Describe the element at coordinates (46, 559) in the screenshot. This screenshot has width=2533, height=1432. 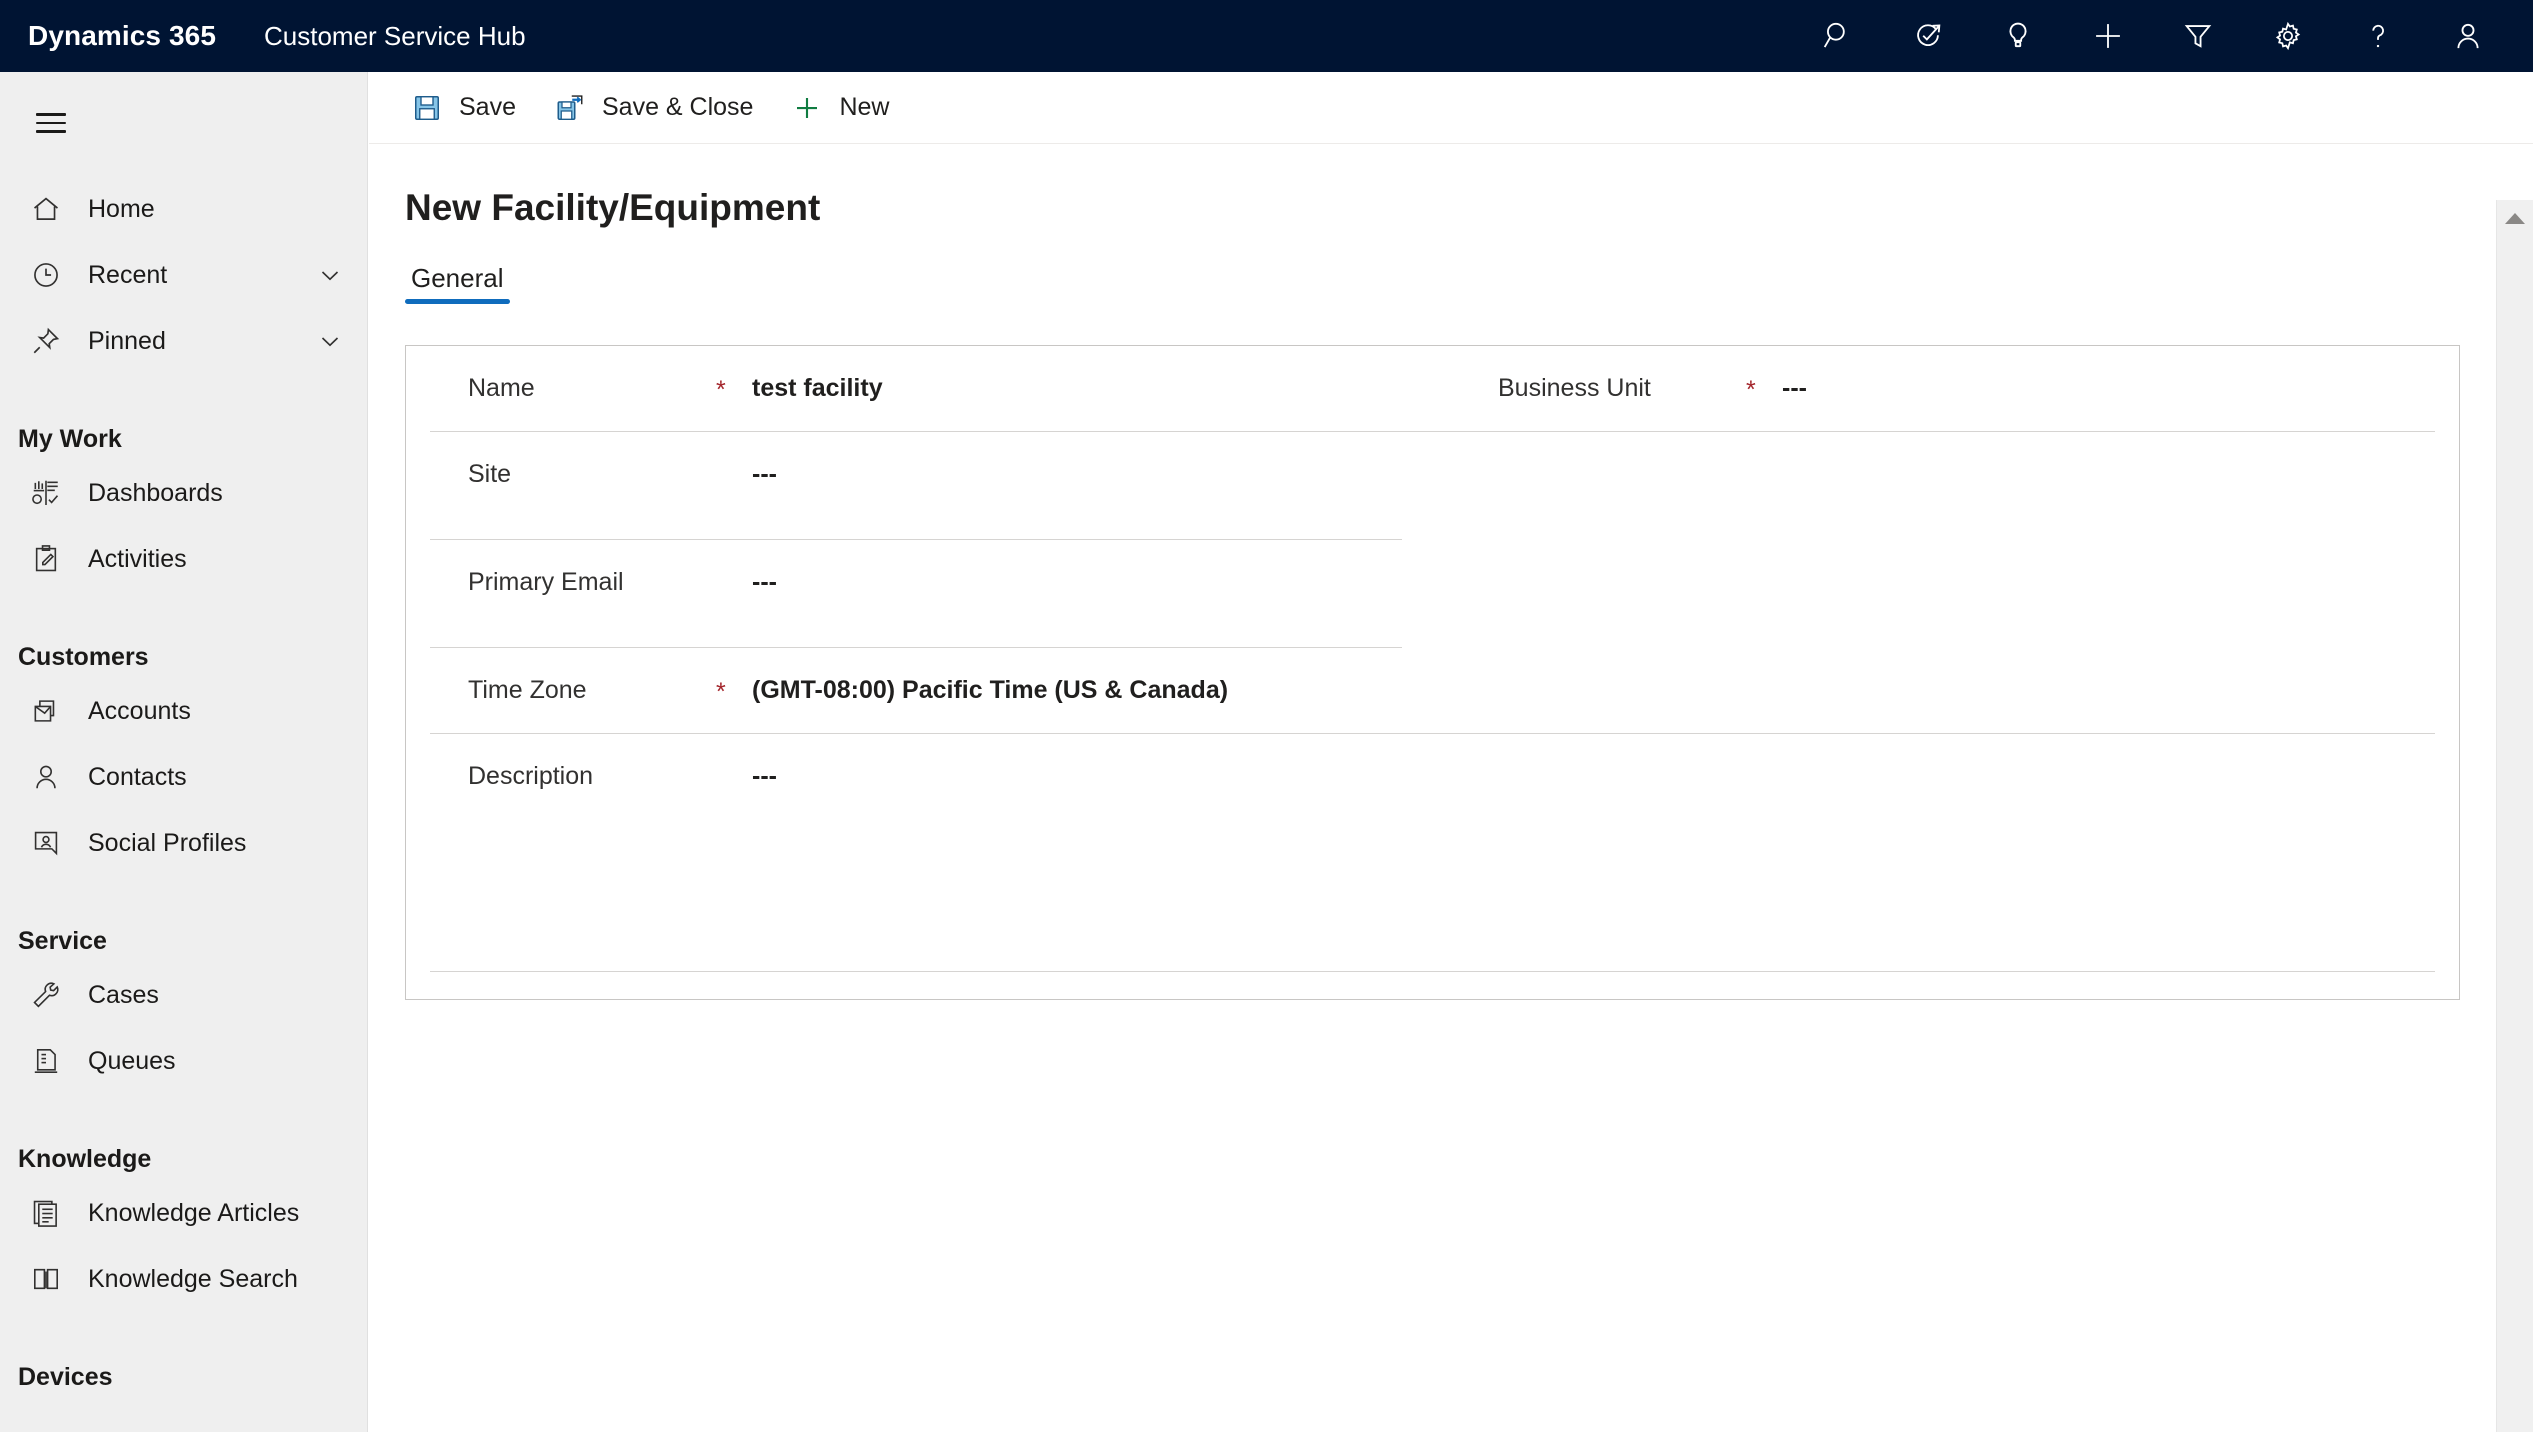
I see `activities-icon` at that location.